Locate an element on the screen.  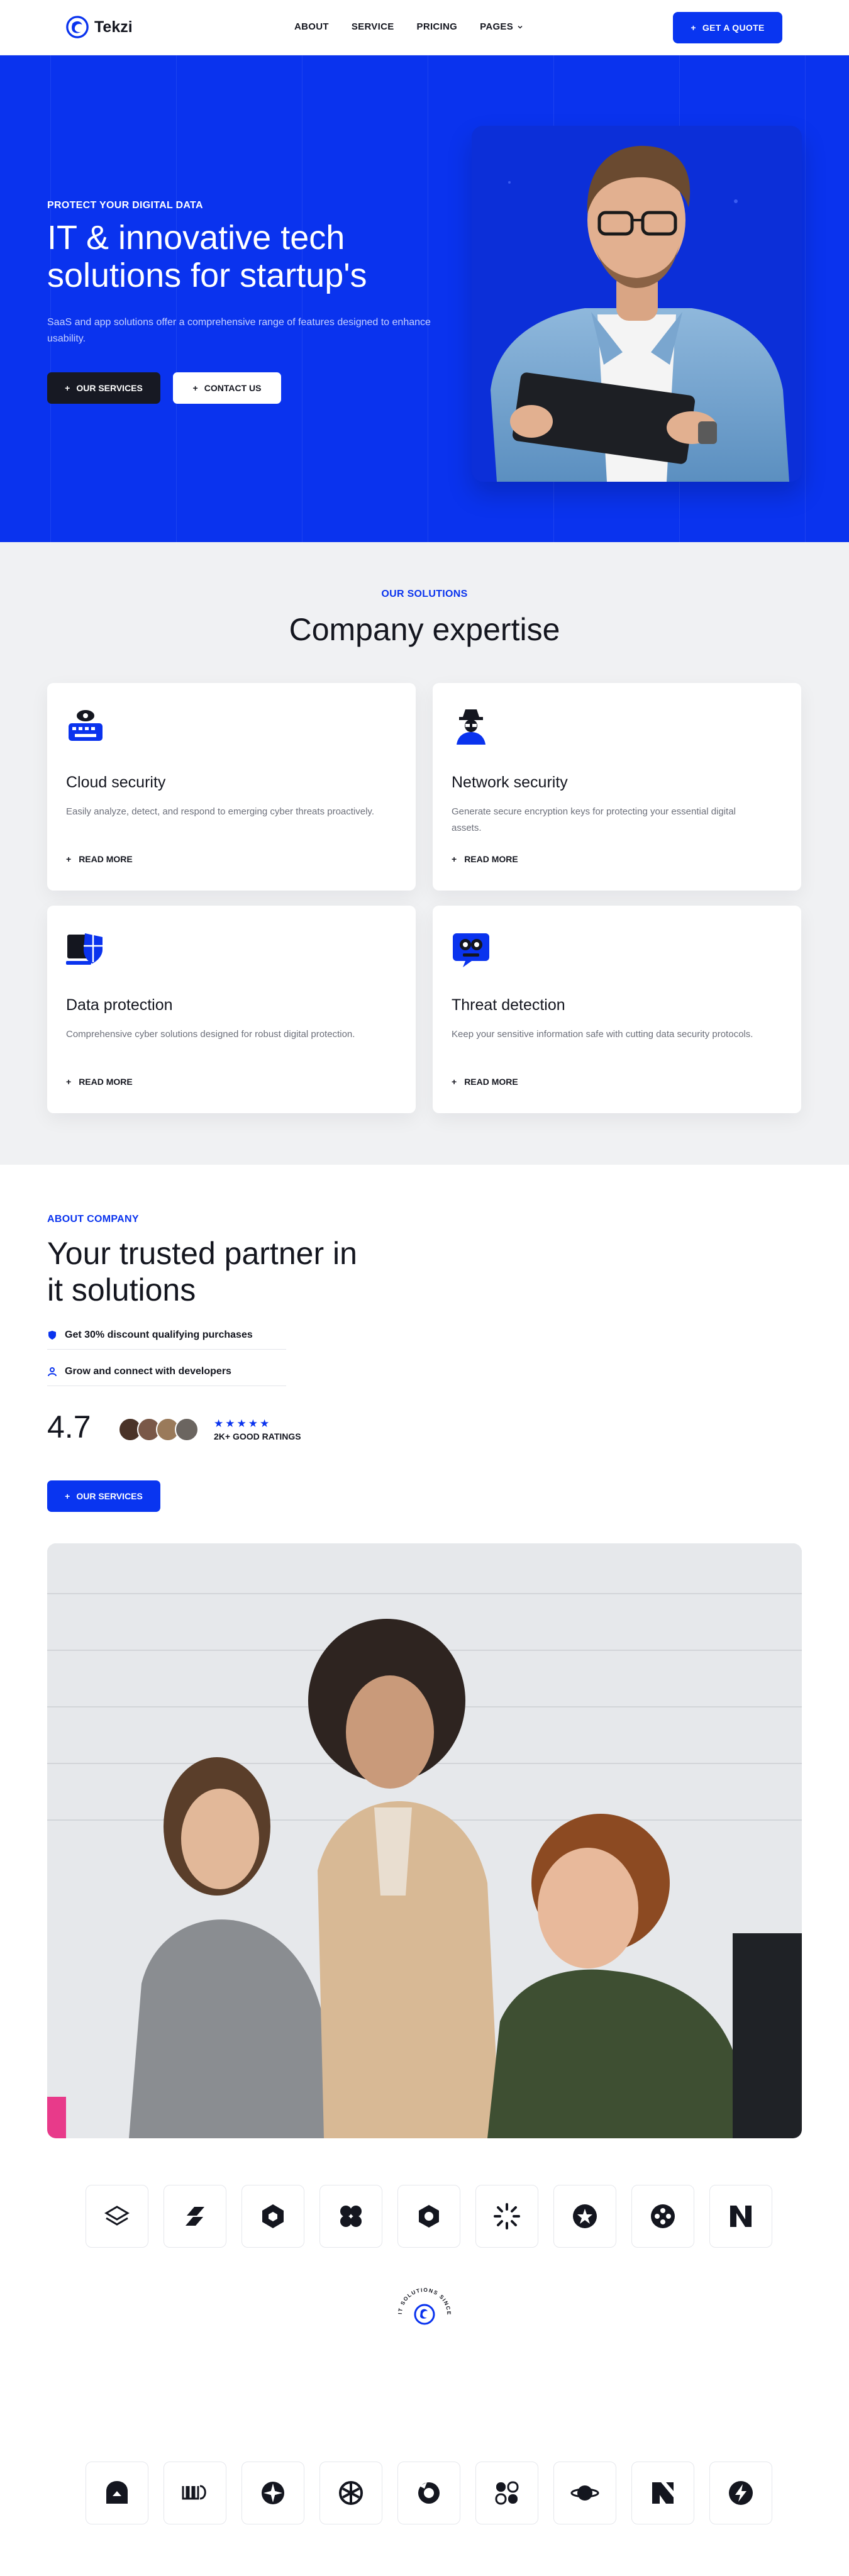
saturn-logo-icon is located at coordinates (584, 2493).